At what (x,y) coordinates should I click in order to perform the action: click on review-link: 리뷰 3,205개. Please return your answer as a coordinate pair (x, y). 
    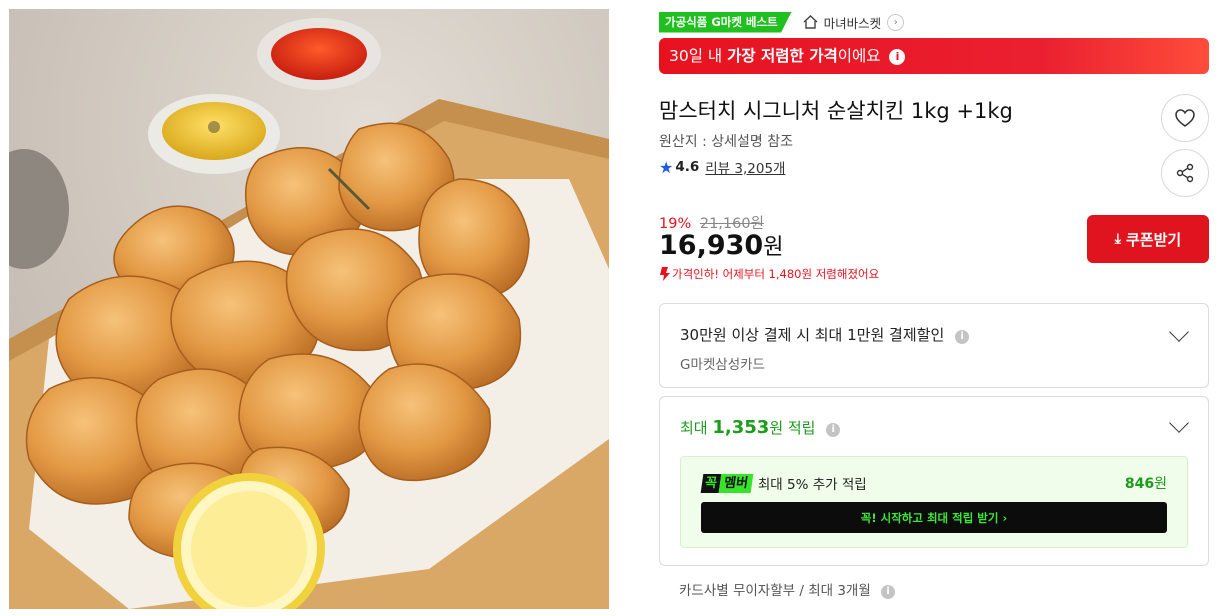
    Looking at the image, I should click on (745, 167).